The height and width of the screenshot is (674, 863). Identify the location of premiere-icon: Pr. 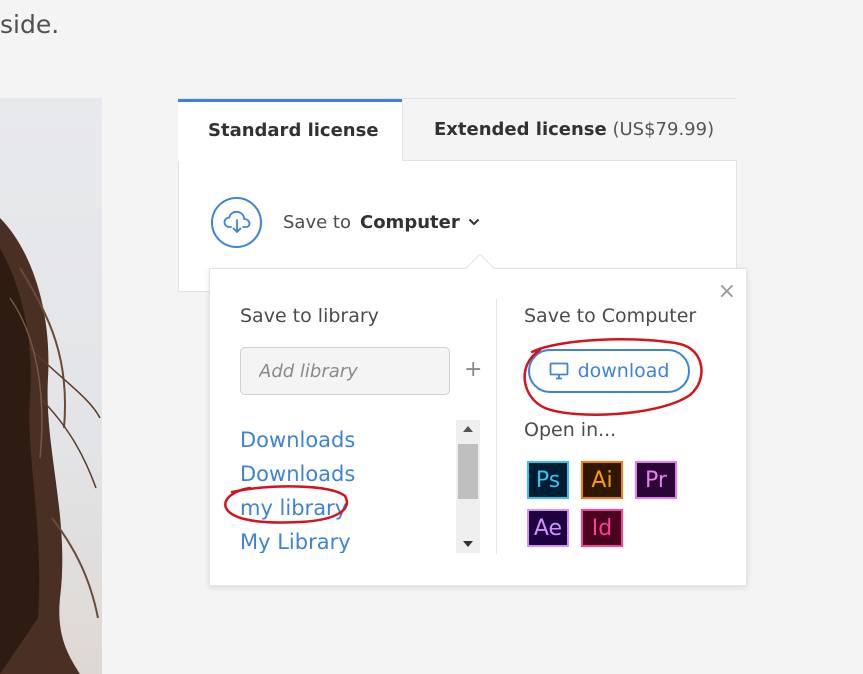
(656, 480).